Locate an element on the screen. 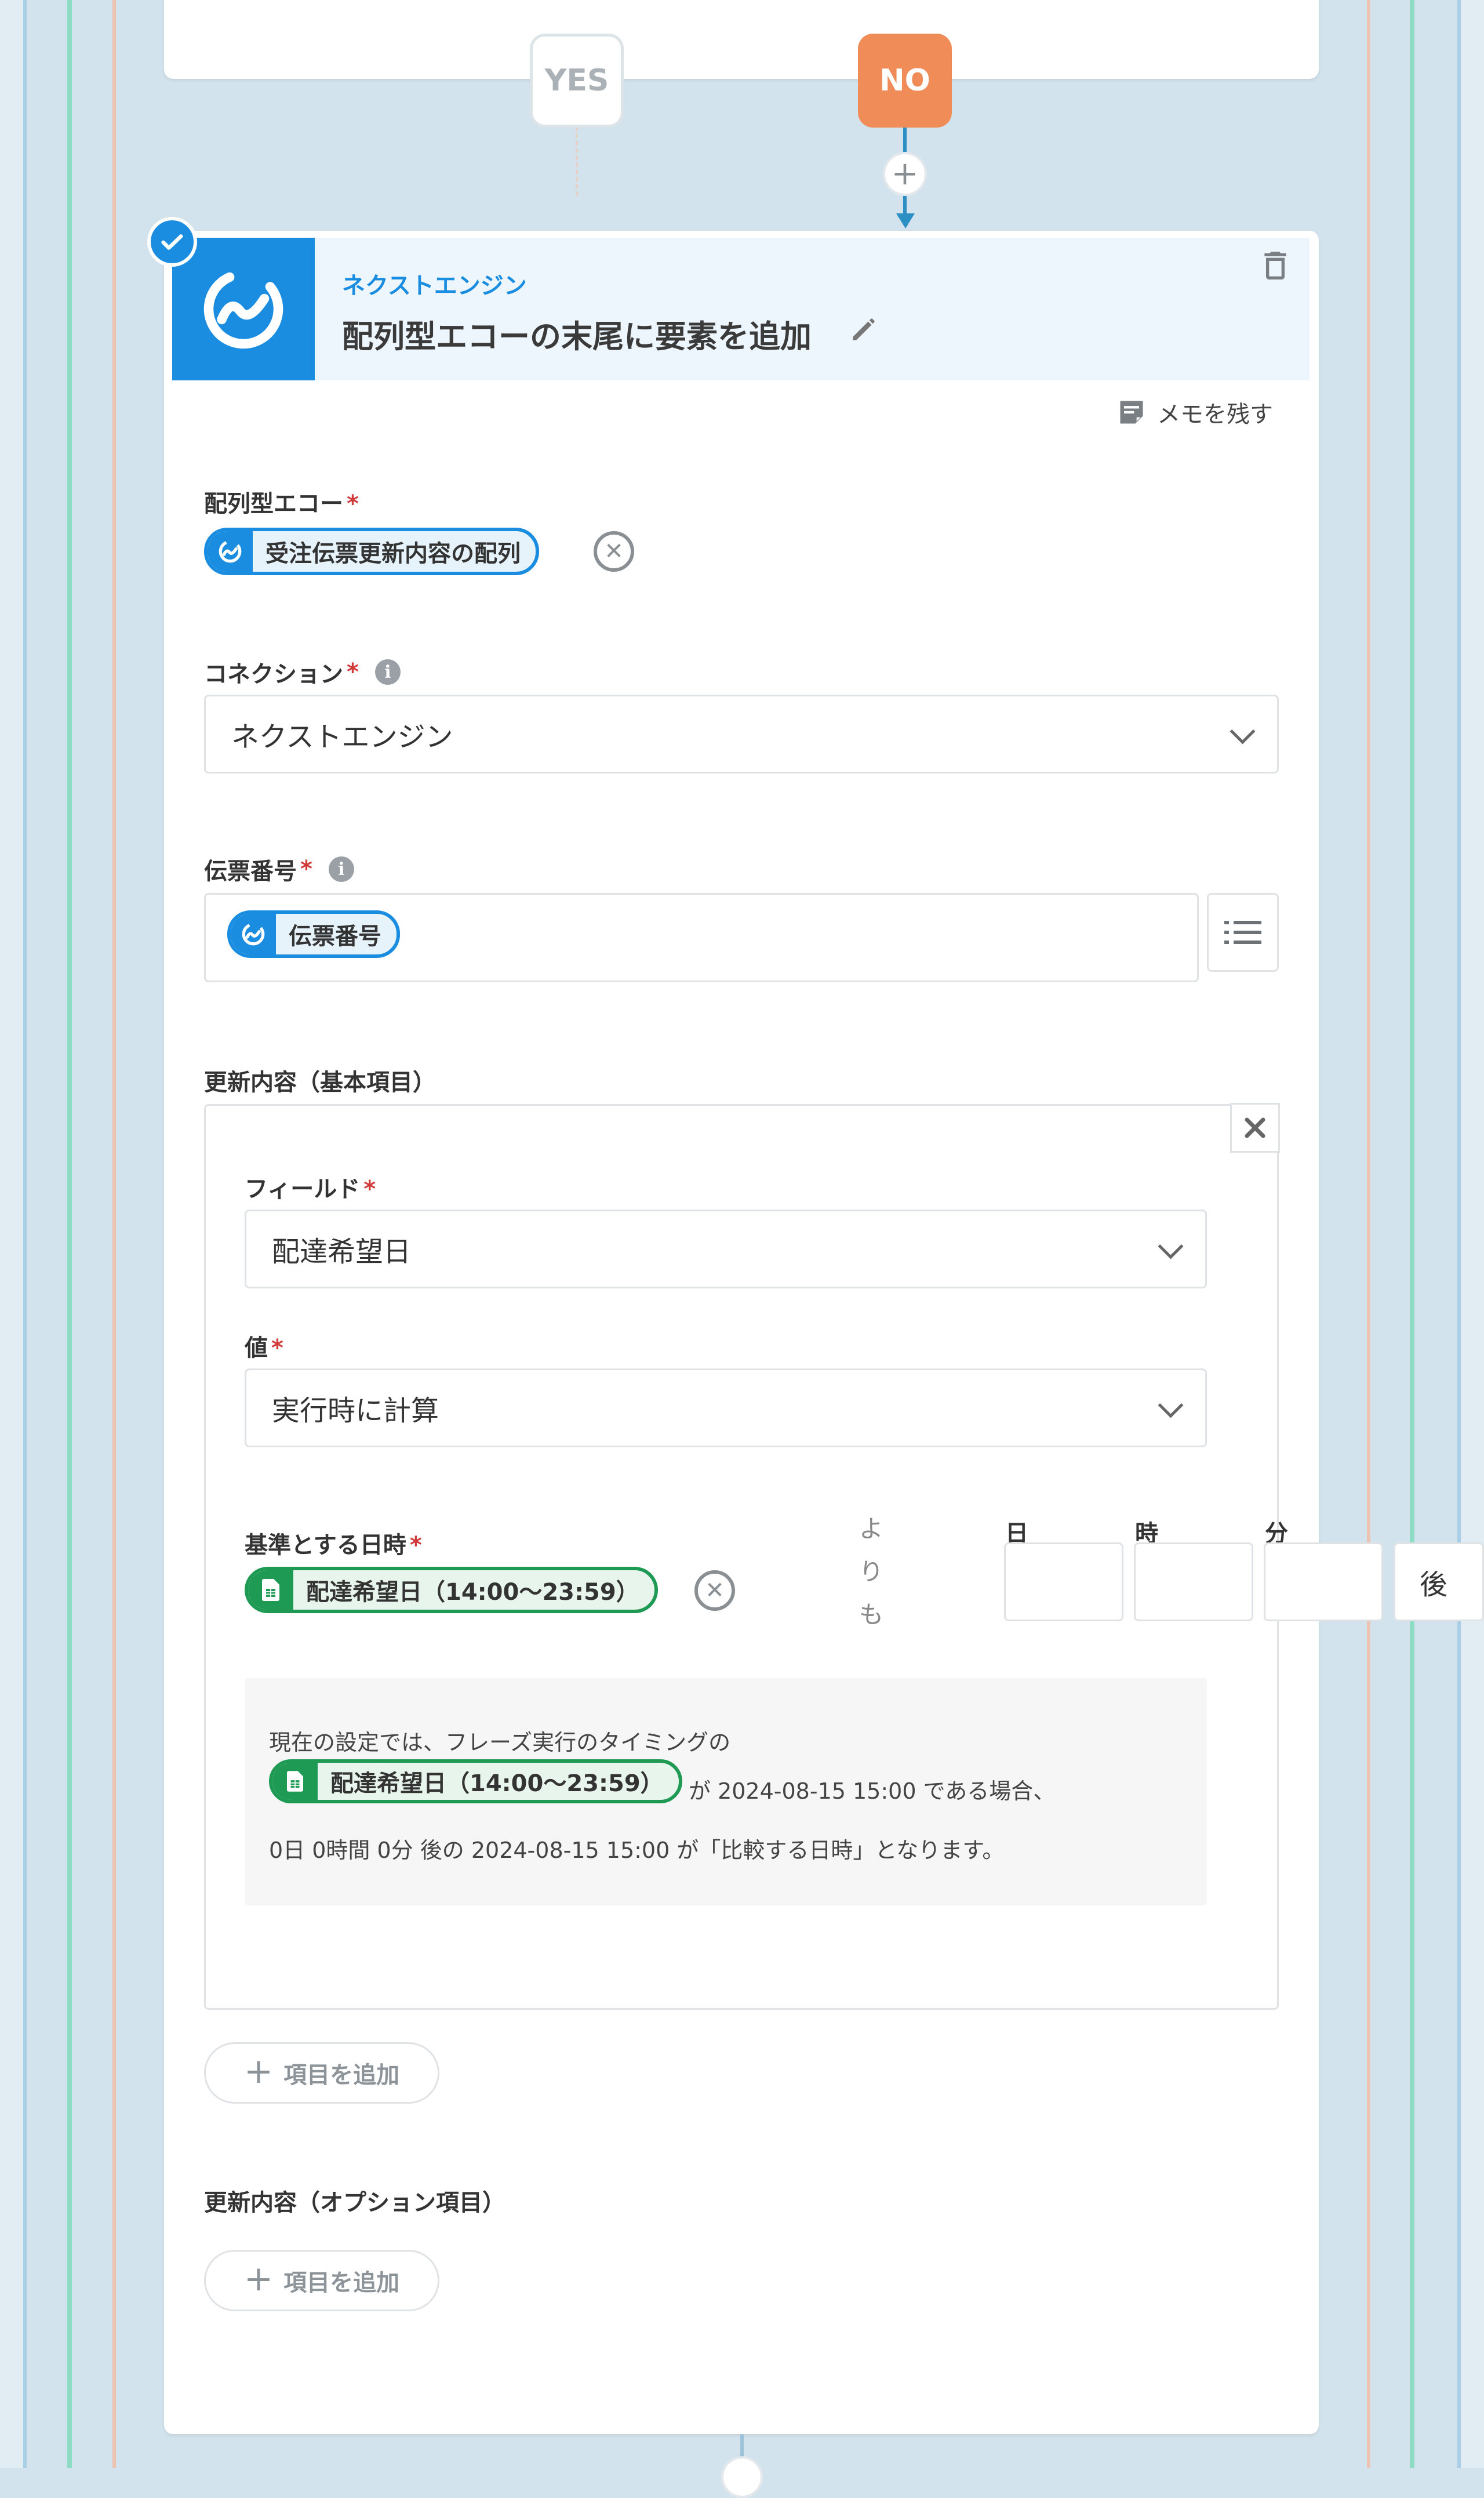 Image resolution: width=1484 pixels, height=2498 pixels. list-button is located at coordinates (1243, 932).